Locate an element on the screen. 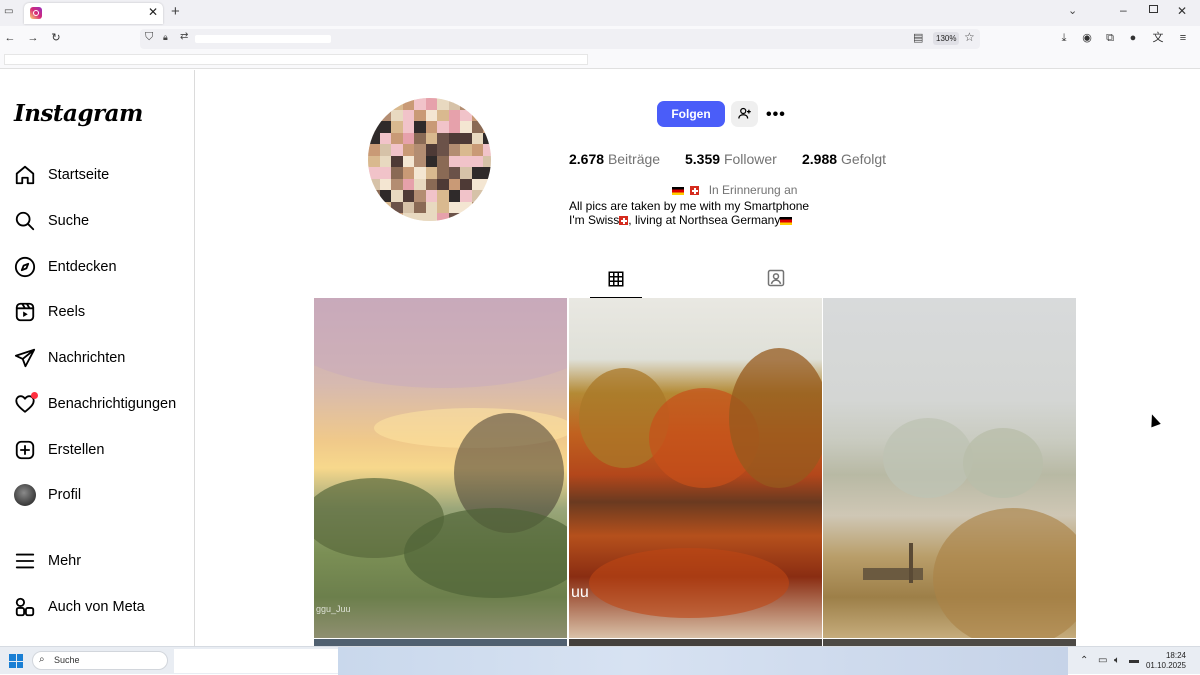  add-user-icon is located at coordinates (744, 113).